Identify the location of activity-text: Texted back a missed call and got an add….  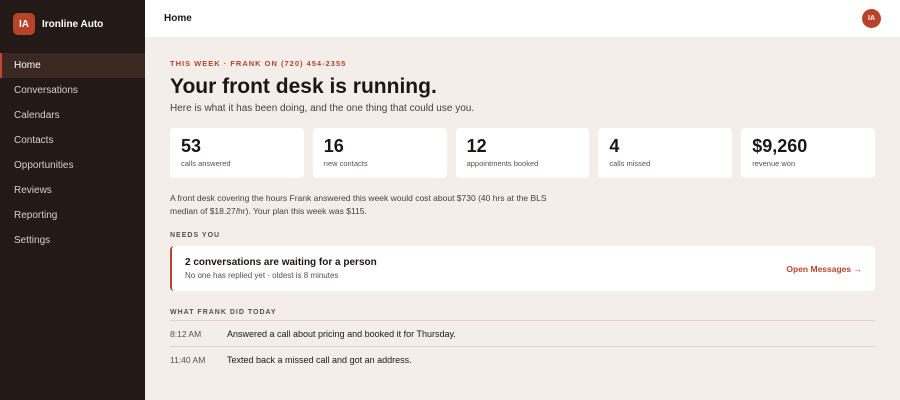
(319, 360).